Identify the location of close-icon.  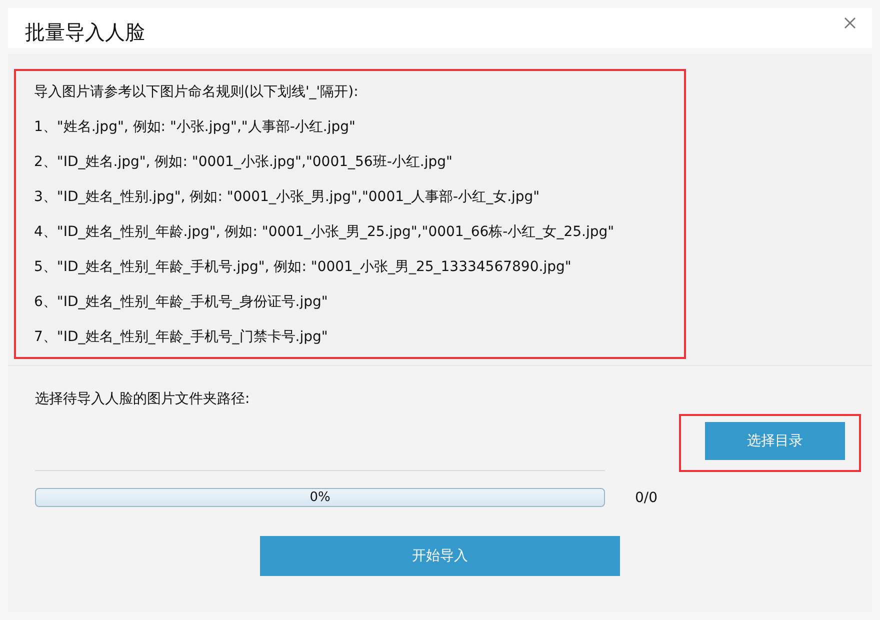
(850, 23).